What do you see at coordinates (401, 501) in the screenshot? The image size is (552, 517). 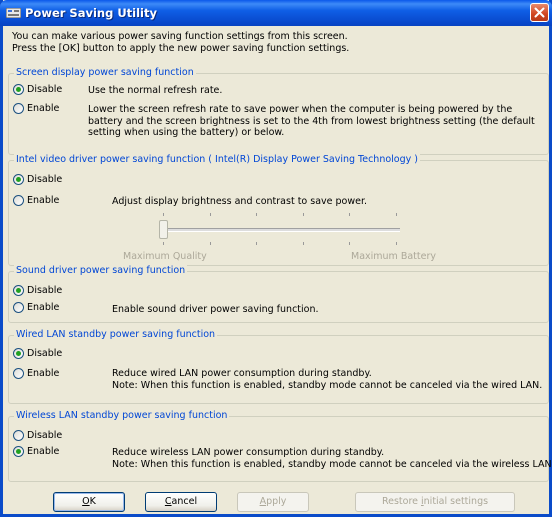 I see `restore-label-before: Restore` at bounding box center [401, 501].